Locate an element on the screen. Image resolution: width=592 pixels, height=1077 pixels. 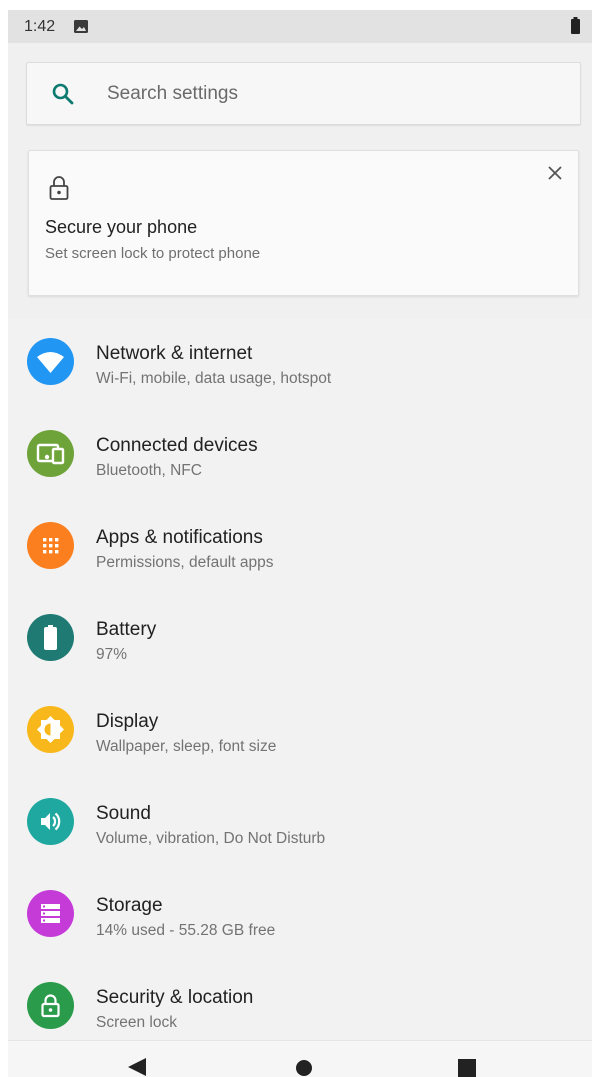
home-icon is located at coordinates (304, 1068).